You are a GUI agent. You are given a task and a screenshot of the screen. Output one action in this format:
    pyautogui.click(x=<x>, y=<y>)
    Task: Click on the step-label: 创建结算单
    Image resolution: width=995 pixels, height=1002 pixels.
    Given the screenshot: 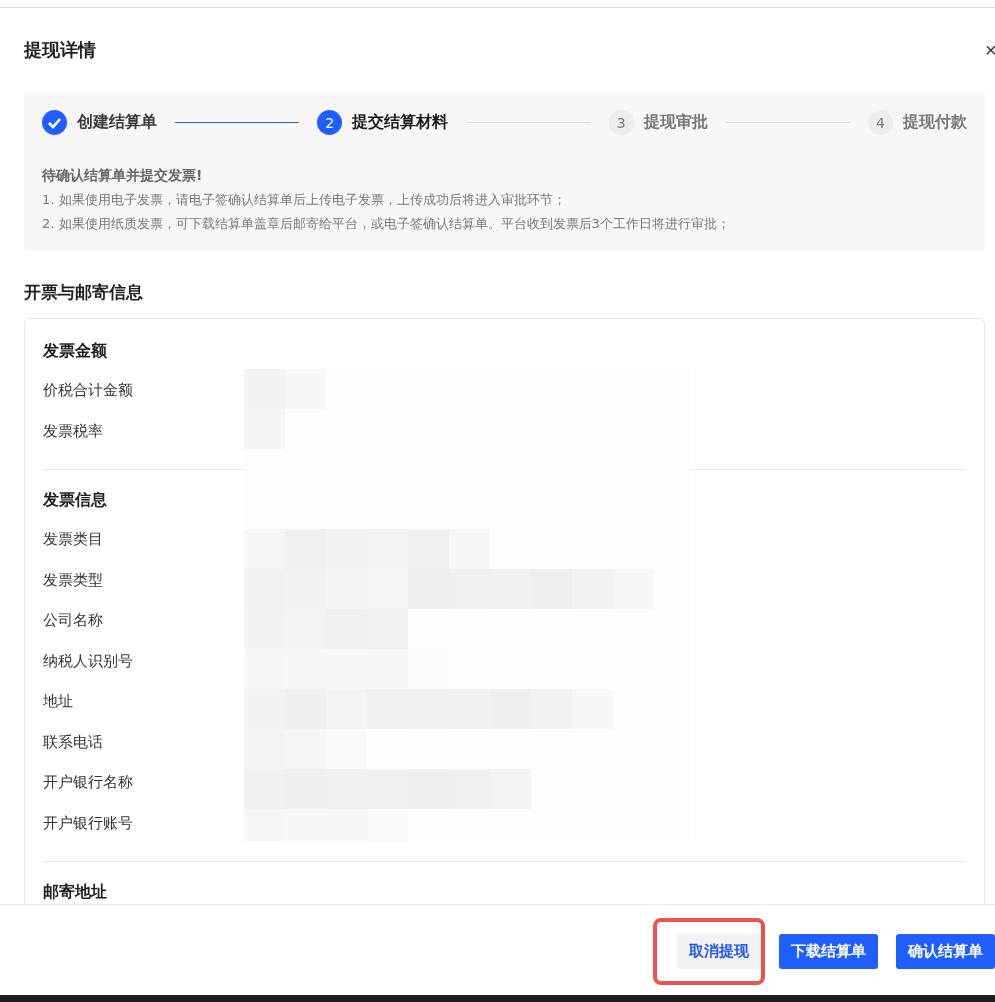 What is the action you would take?
    pyautogui.click(x=117, y=122)
    